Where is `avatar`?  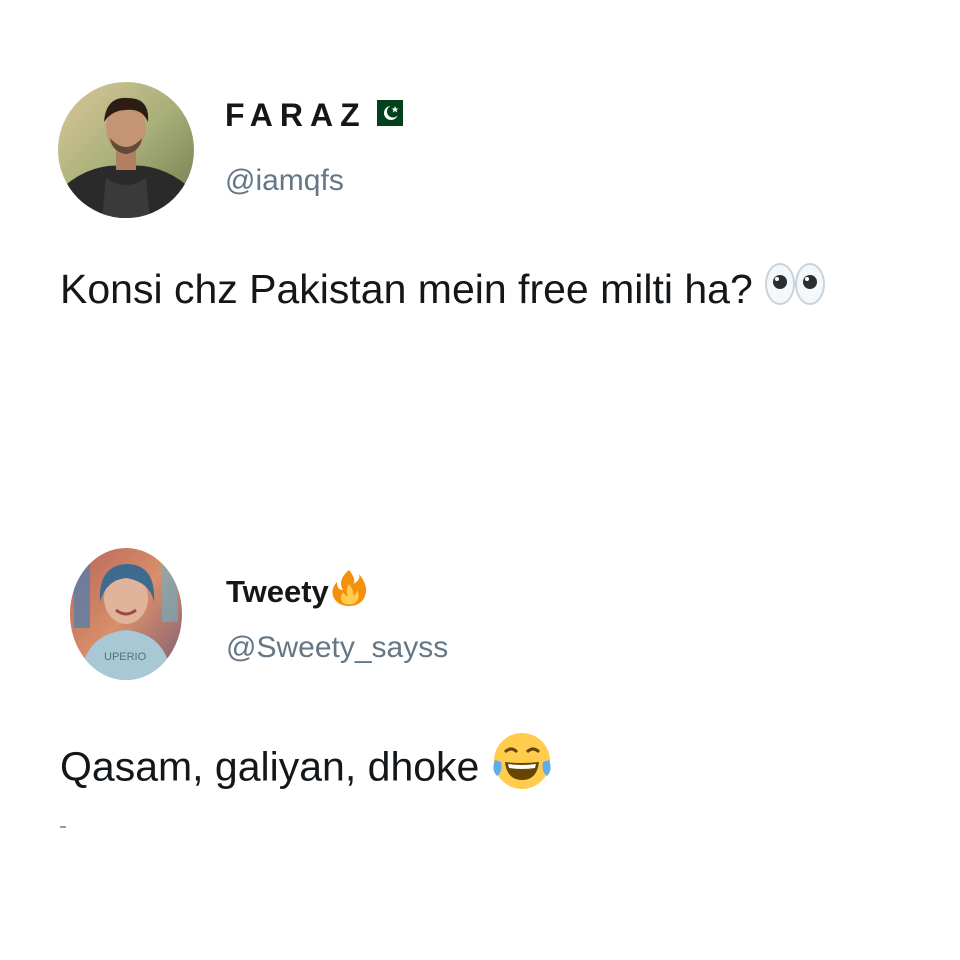 avatar is located at coordinates (126, 150).